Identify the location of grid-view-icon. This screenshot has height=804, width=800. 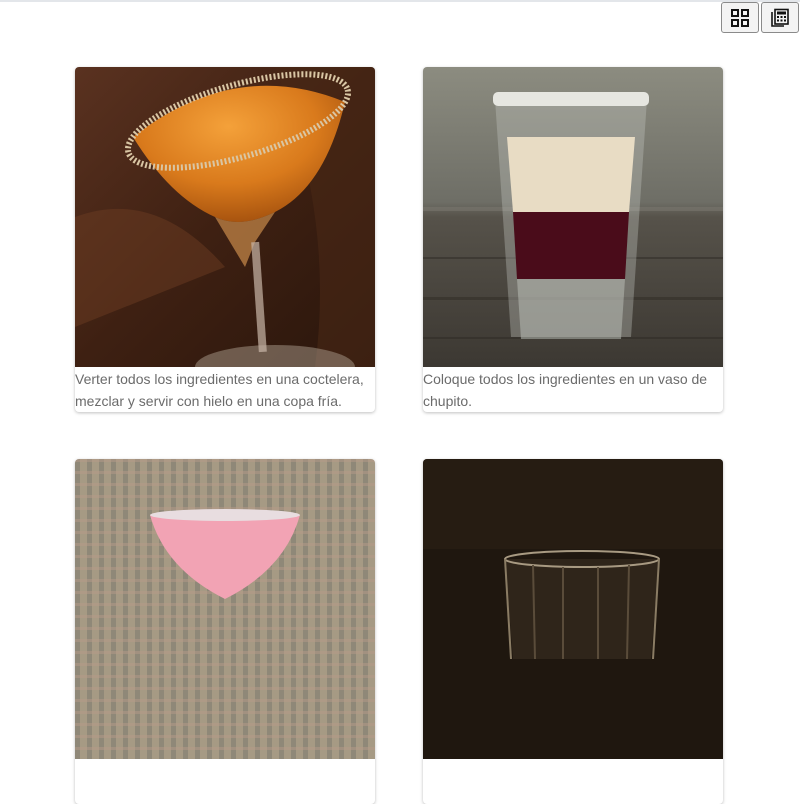
(740, 17).